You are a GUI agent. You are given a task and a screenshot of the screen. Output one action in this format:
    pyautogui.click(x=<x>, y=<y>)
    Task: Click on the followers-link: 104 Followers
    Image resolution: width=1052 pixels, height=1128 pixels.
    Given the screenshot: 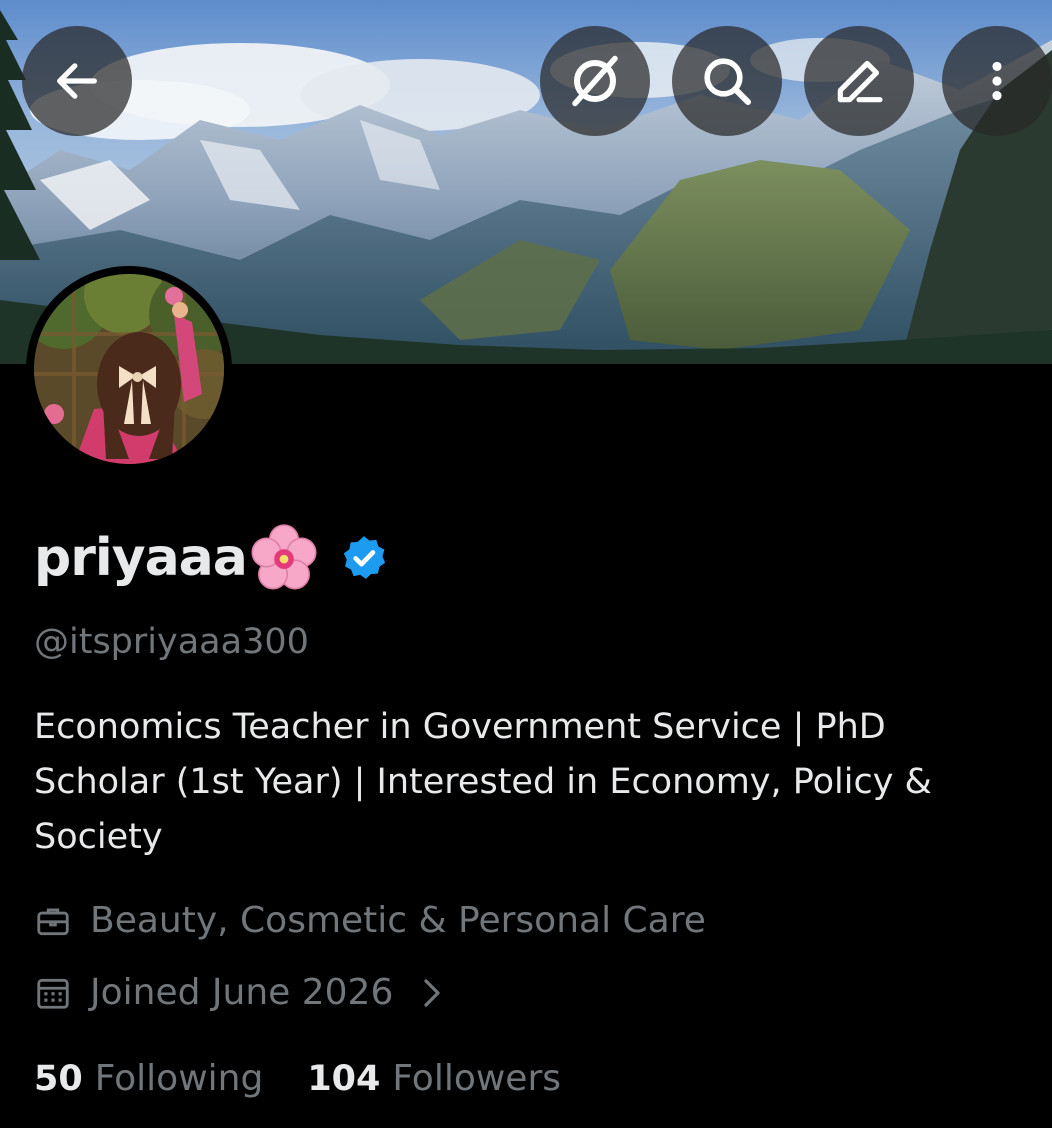 What is the action you would take?
    pyautogui.click(x=434, y=1078)
    